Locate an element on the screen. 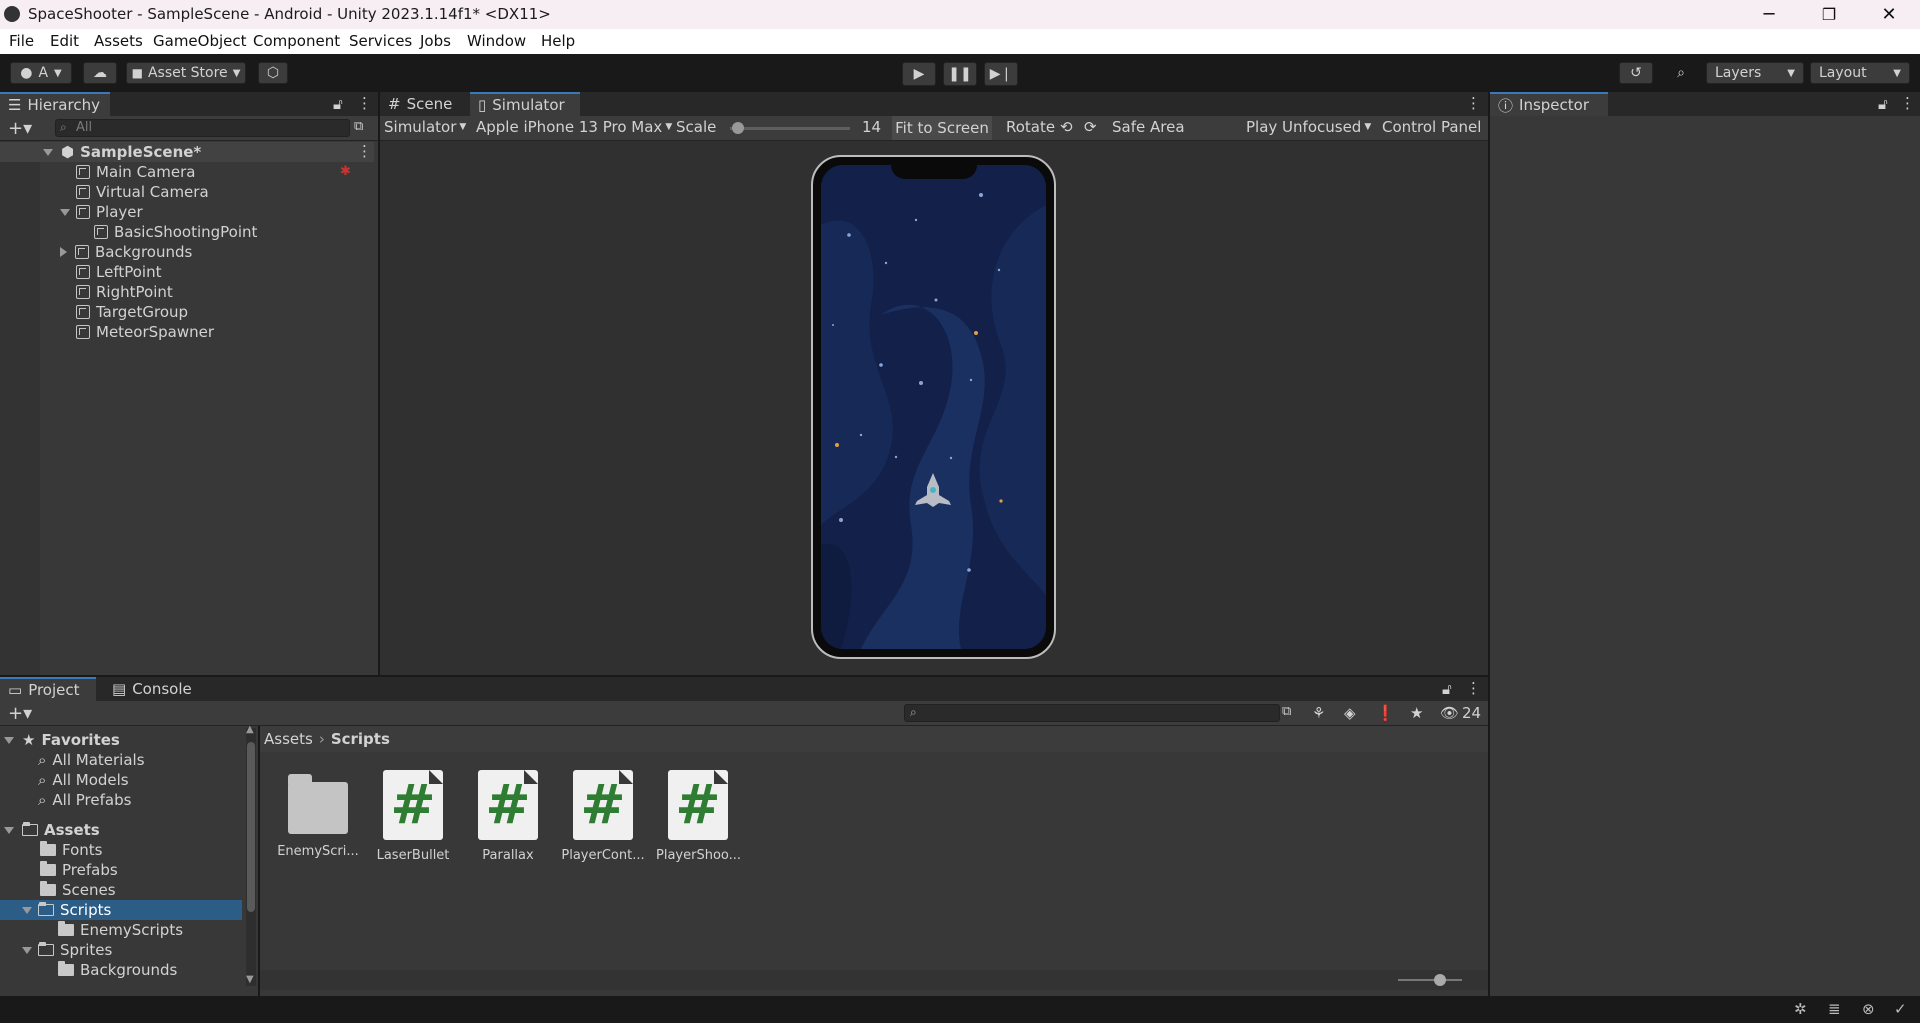  menu-gameobject: GameObject is located at coordinates (200, 41).